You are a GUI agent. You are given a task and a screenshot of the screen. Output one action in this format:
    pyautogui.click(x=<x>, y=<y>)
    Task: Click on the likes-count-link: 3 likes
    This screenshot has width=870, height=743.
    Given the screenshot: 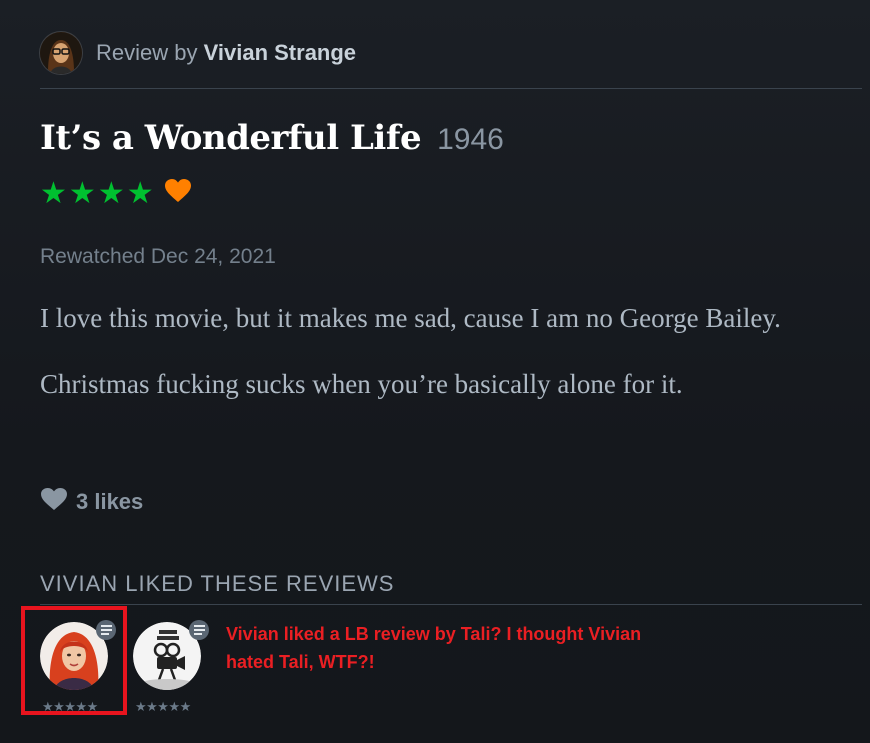 What is the action you would take?
    pyautogui.click(x=109, y=502)
    